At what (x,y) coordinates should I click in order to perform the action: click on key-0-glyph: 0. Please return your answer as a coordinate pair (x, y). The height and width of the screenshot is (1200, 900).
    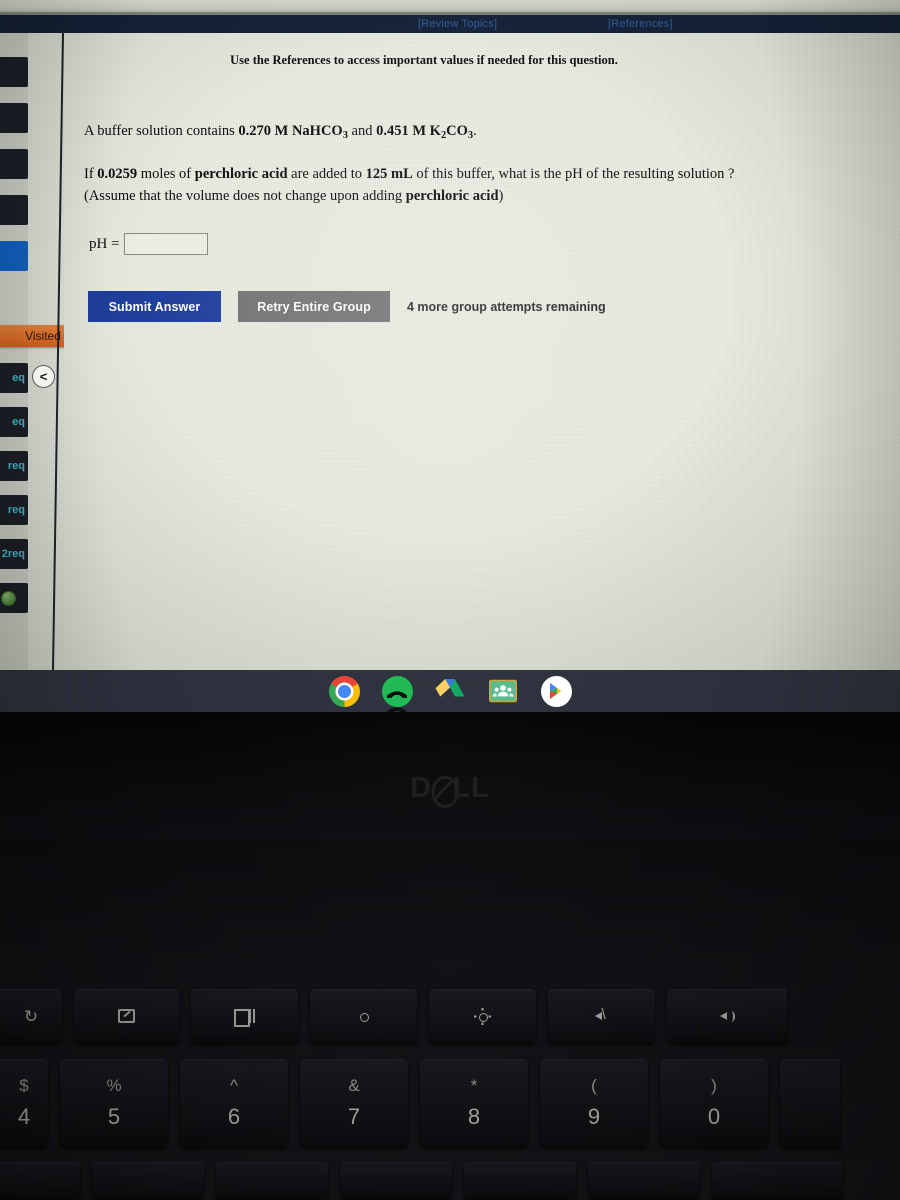
    Looking at the image, I should click on (714, 1116).